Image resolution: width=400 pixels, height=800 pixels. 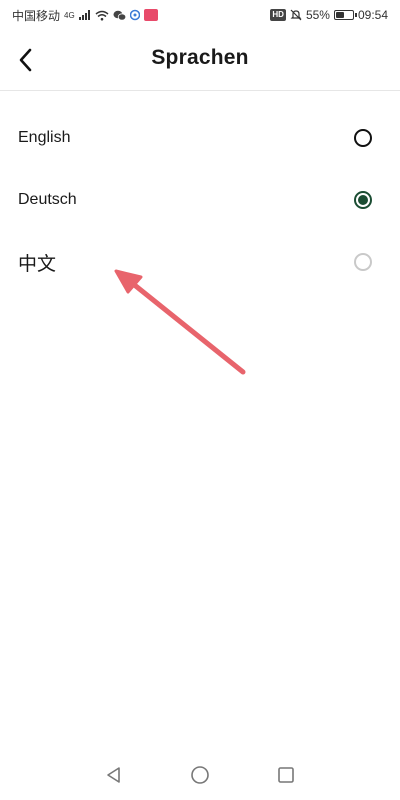 I want to click on square-recents-icon, so click(x=286, y=775).